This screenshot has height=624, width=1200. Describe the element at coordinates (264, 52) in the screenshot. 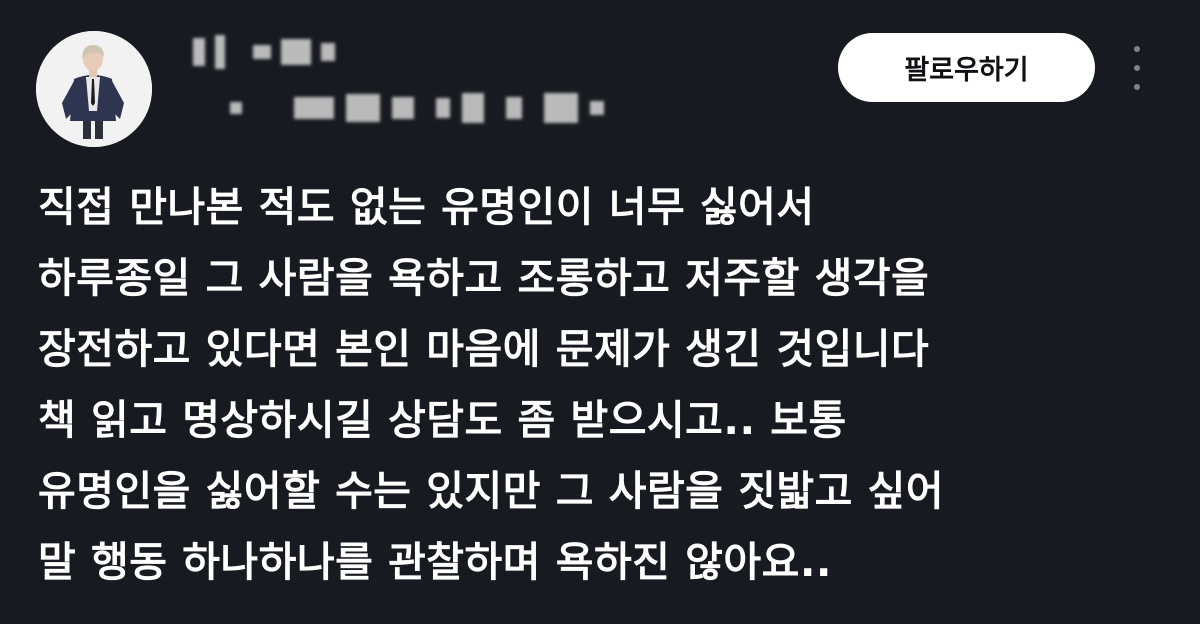

I see `username-blurred` at that location.